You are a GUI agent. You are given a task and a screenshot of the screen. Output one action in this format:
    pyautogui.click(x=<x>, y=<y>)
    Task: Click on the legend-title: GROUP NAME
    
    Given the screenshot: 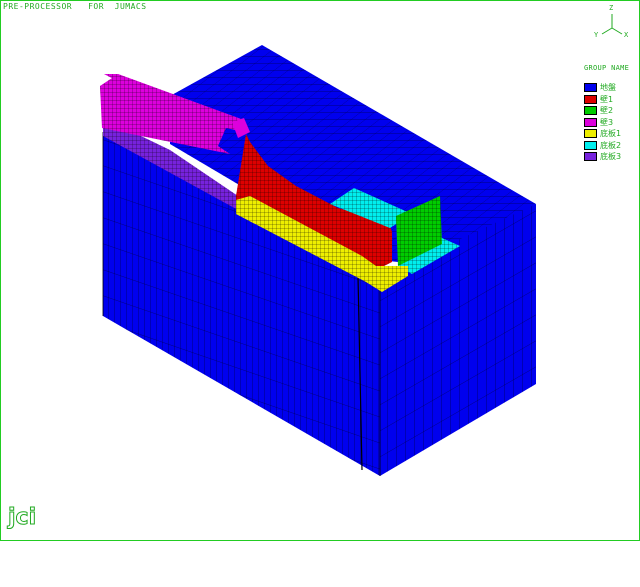 What is the action you would take?
    pyautogui.click(x=607, y=68)
    